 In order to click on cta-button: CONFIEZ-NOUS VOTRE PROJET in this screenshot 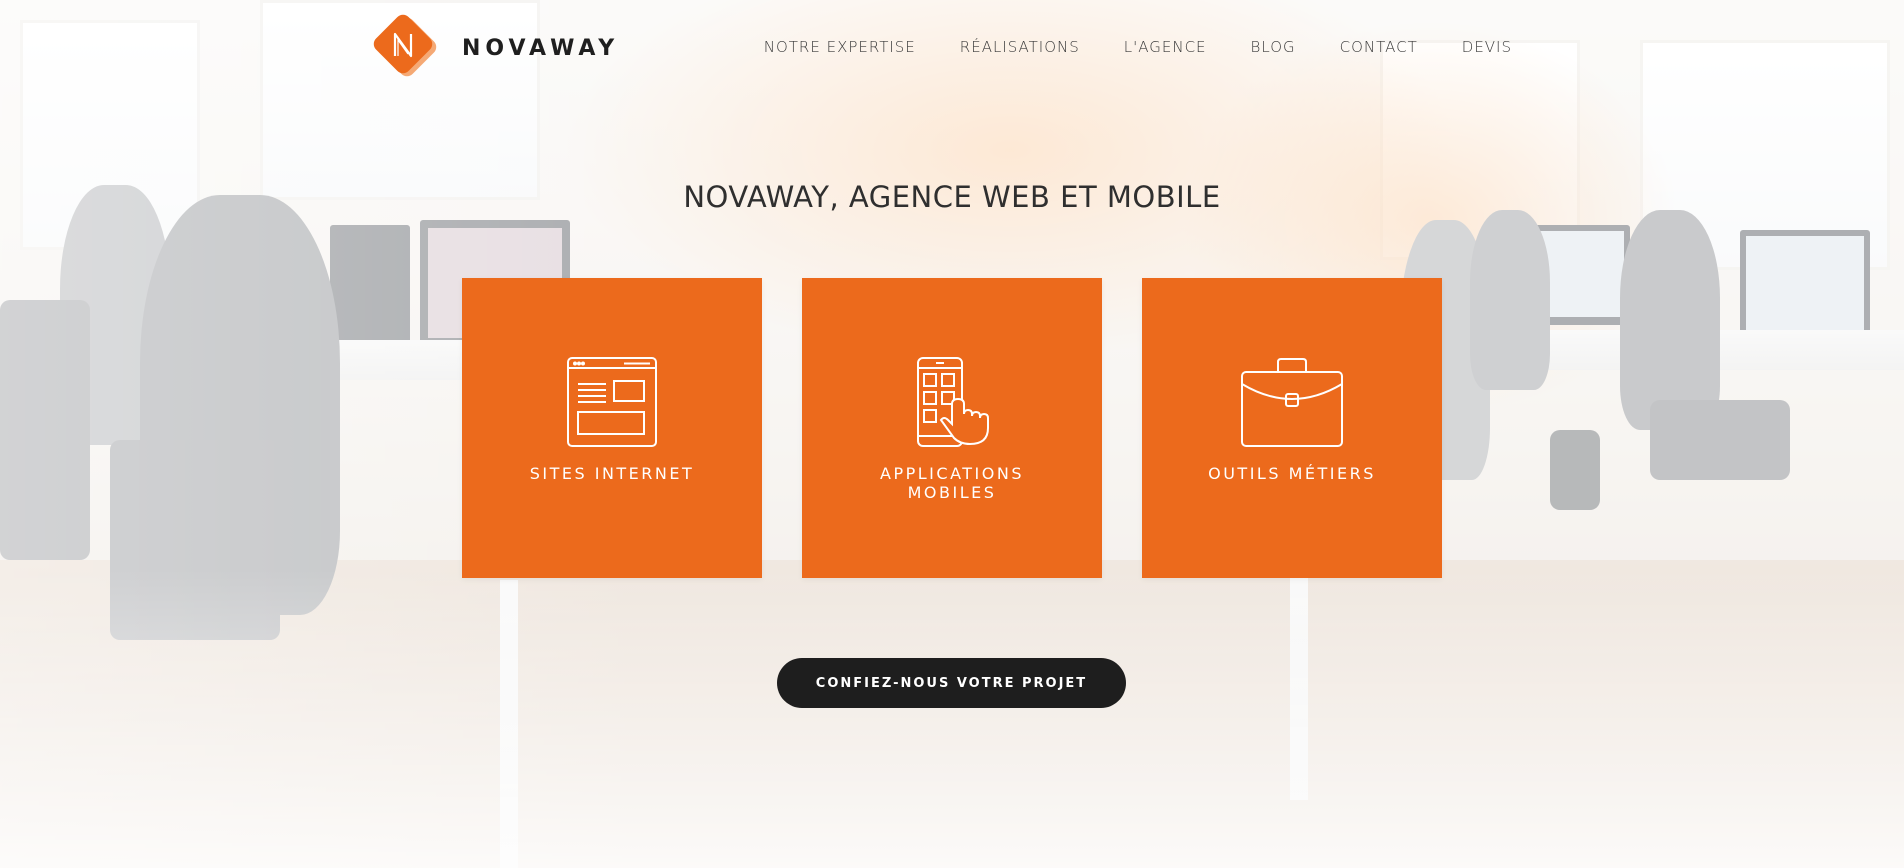, I will do `click(951, 683)`.